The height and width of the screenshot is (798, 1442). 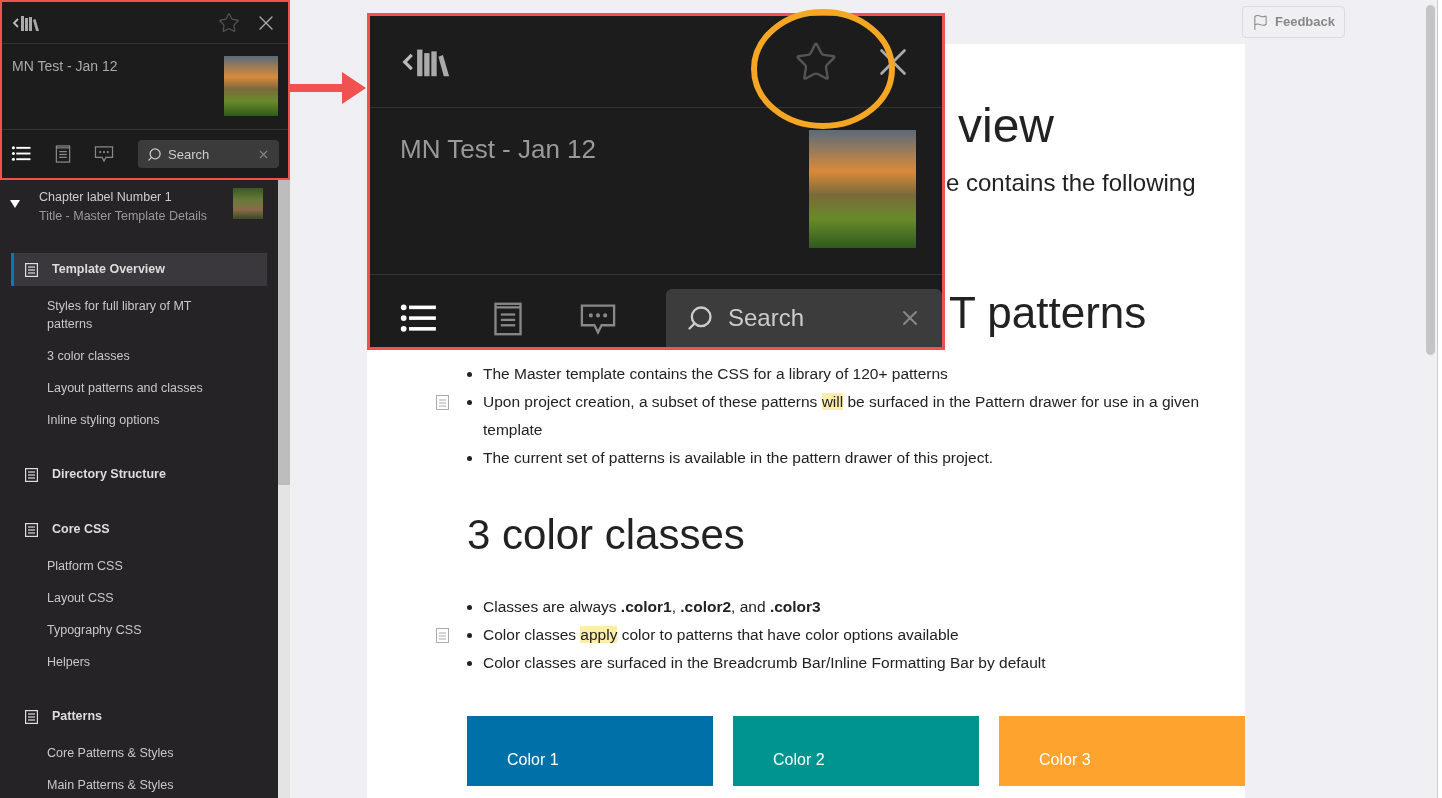 What do you see at coordinates (123, 216) in the screenshot?
I see `chapter-subtitle: Title - Master Template Details` at bounding box center [123, 216].